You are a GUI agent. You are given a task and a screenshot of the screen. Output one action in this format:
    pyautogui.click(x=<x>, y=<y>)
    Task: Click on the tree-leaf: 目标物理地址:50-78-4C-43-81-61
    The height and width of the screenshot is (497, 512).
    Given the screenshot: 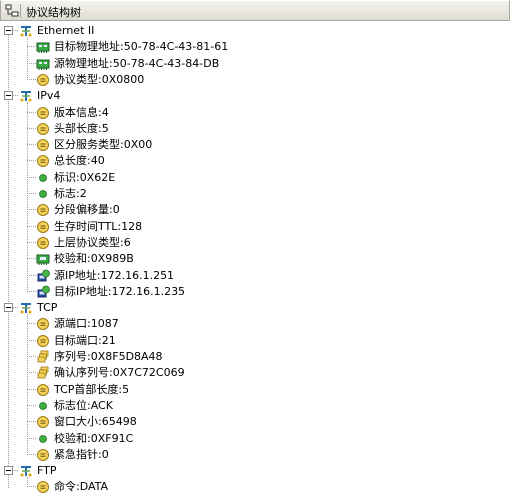 What is the action you would take?
    pyautogui.click(x=256, y=47)
    